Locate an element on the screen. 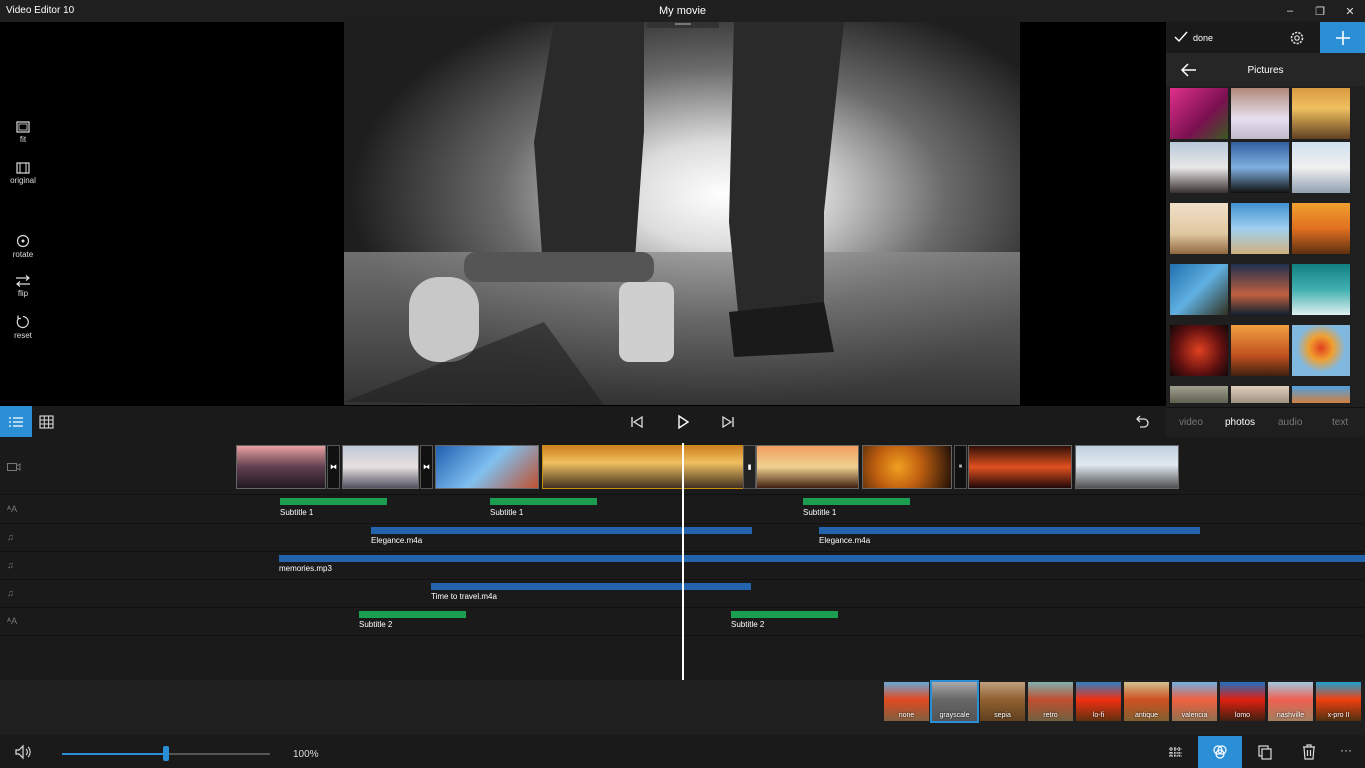  audio-label: Time to travel.m4a is located at coordinates (464, 596).